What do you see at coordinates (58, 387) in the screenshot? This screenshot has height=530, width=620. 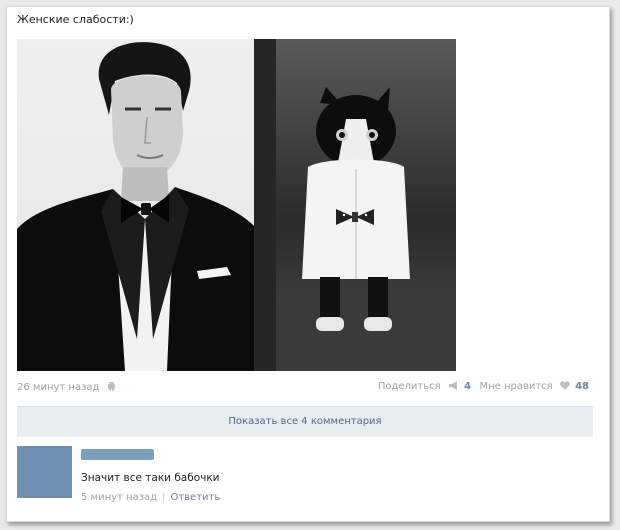 I see `post-time-text: 26 минут назад` at bounding box center [58, 387].